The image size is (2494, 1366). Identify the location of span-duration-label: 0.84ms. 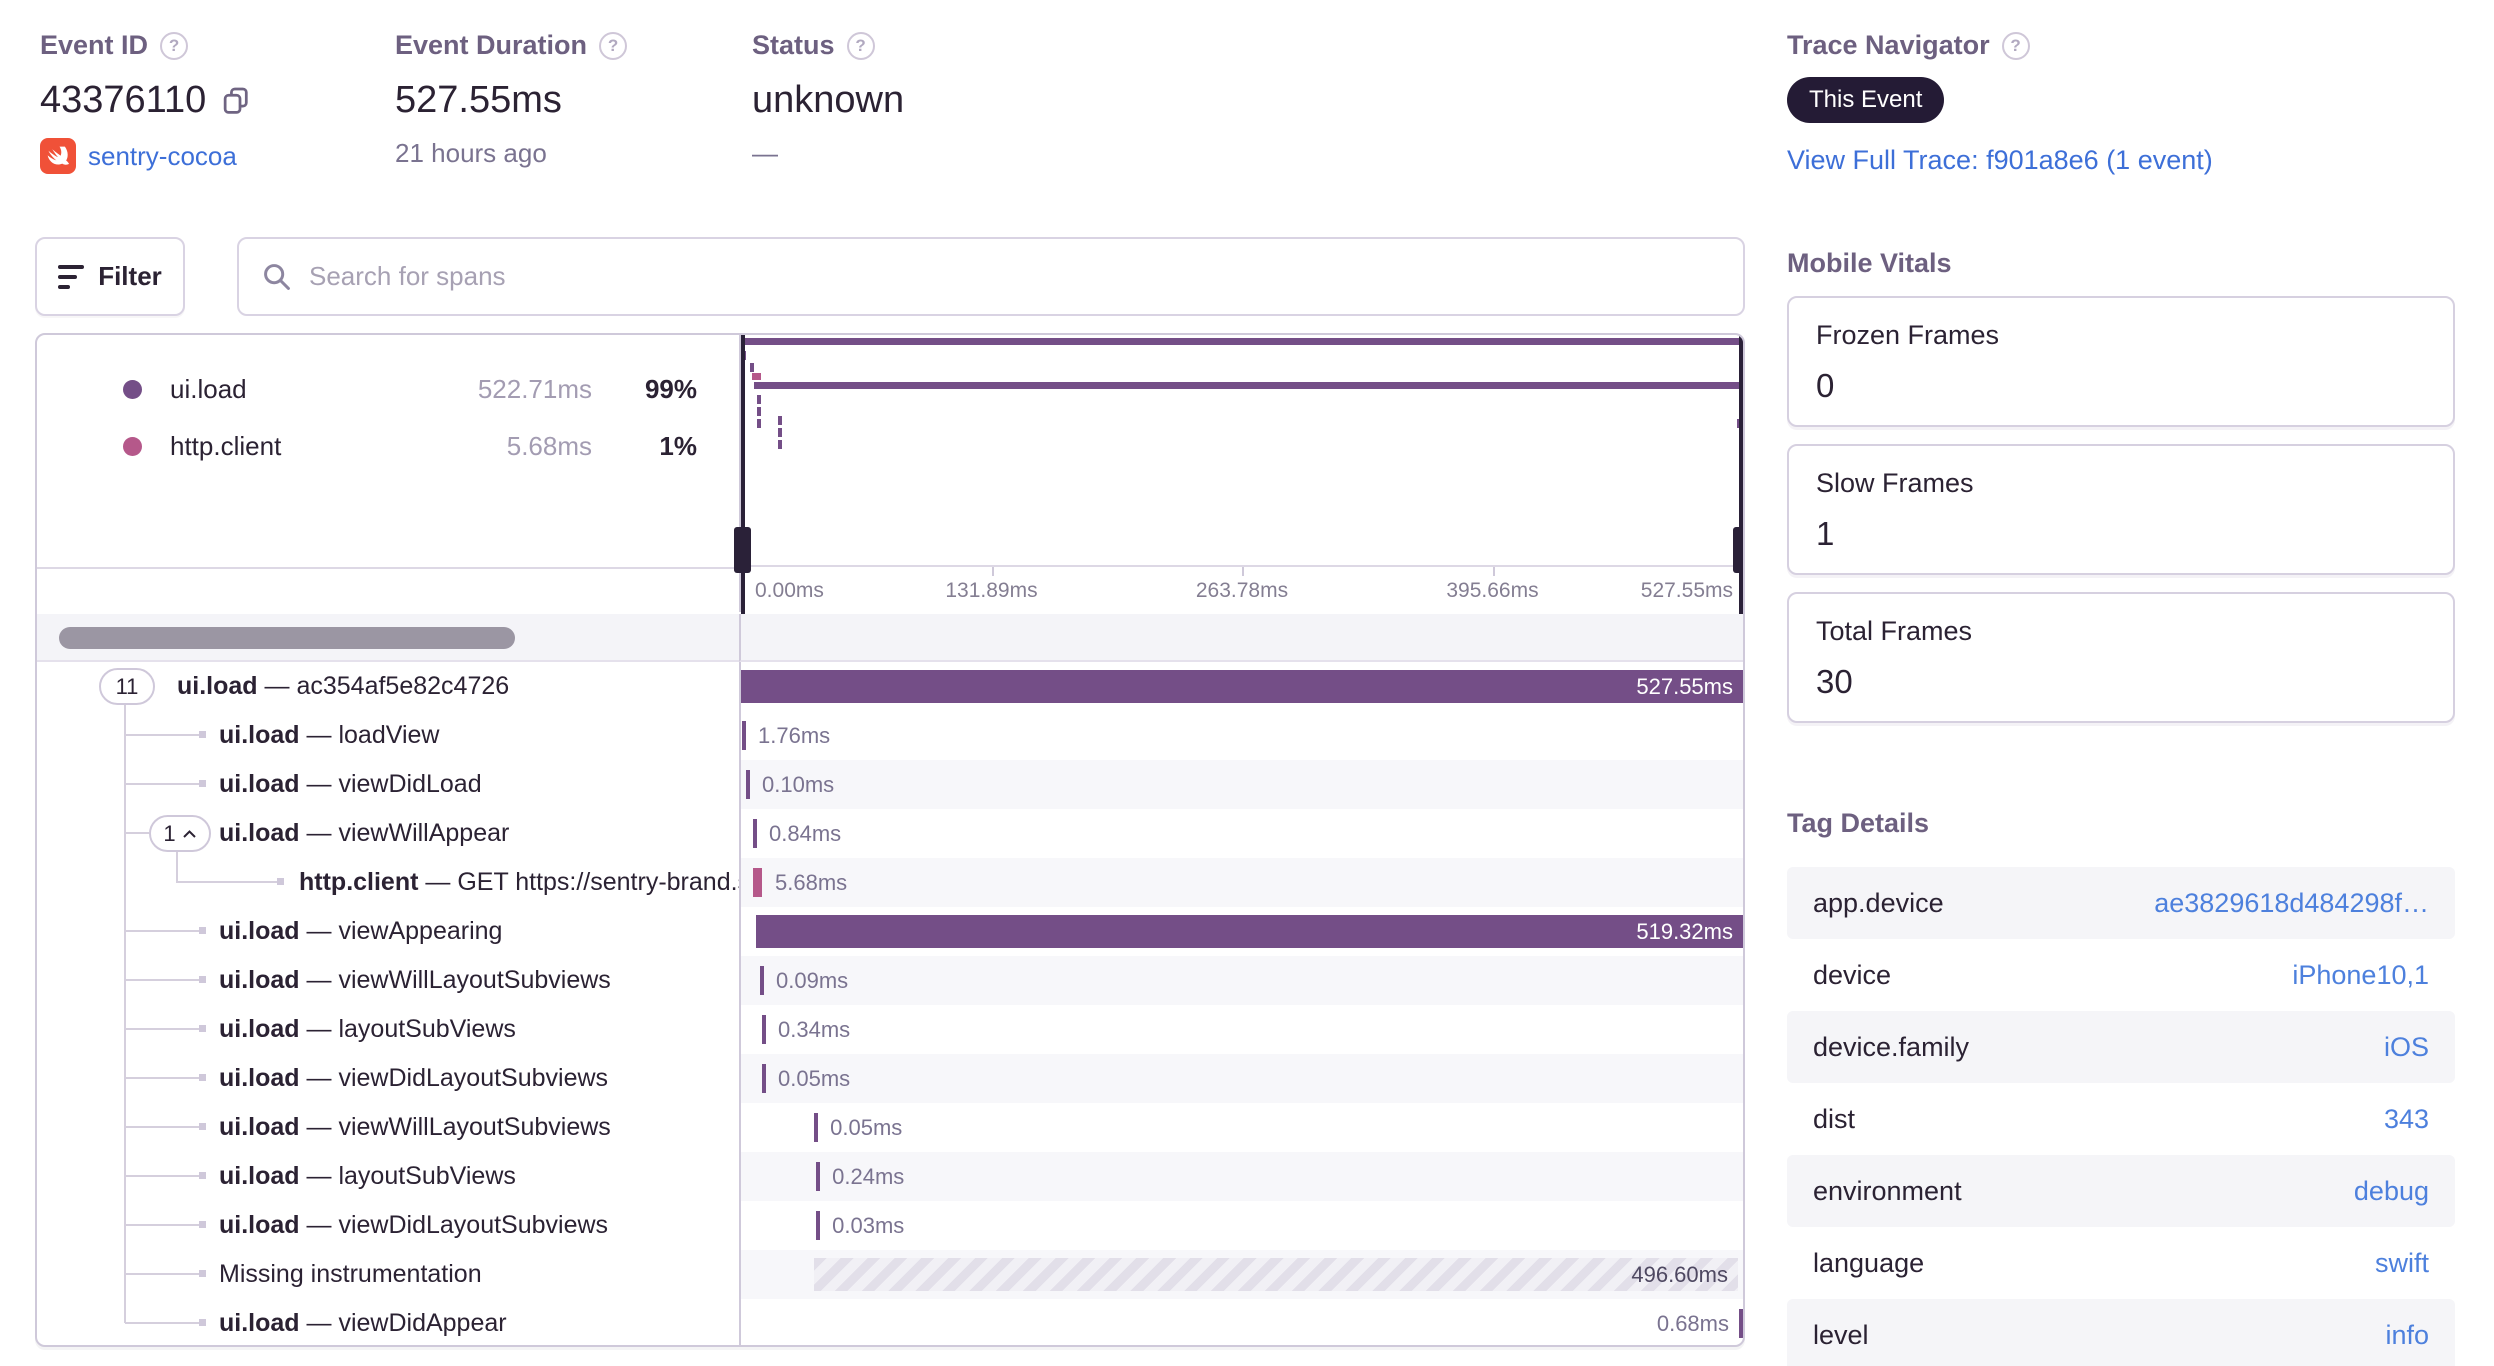
(805, 833).